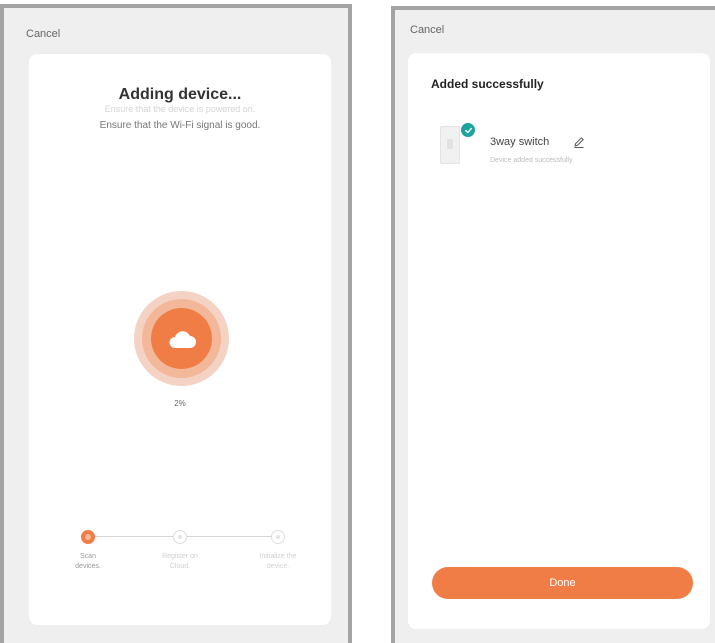  I want to click on device-status: Device added successfully, so click(531, 160).